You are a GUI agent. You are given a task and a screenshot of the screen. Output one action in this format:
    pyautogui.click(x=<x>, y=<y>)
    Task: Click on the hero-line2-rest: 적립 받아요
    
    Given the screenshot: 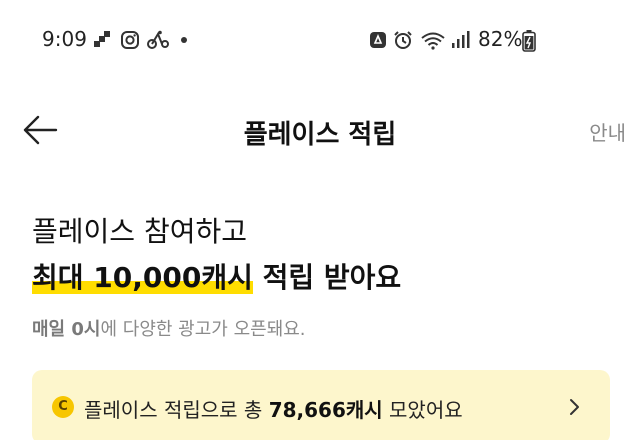 What is the action you would take?
    pyautogui.click(x=327, y=277)
    